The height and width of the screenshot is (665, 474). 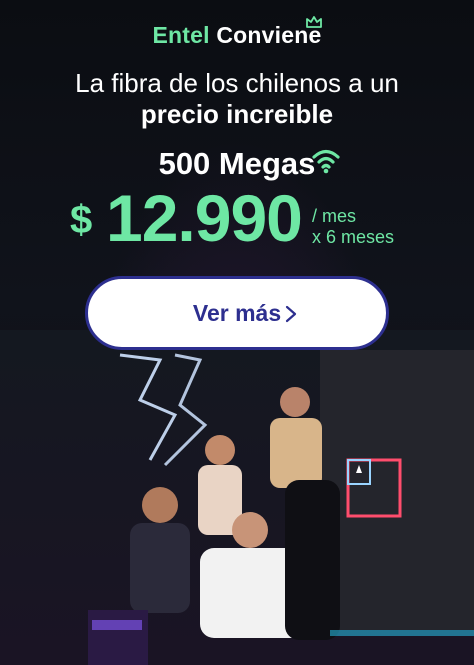 I want to click on price-period-line1: / mes, so click(x=334, y=216).